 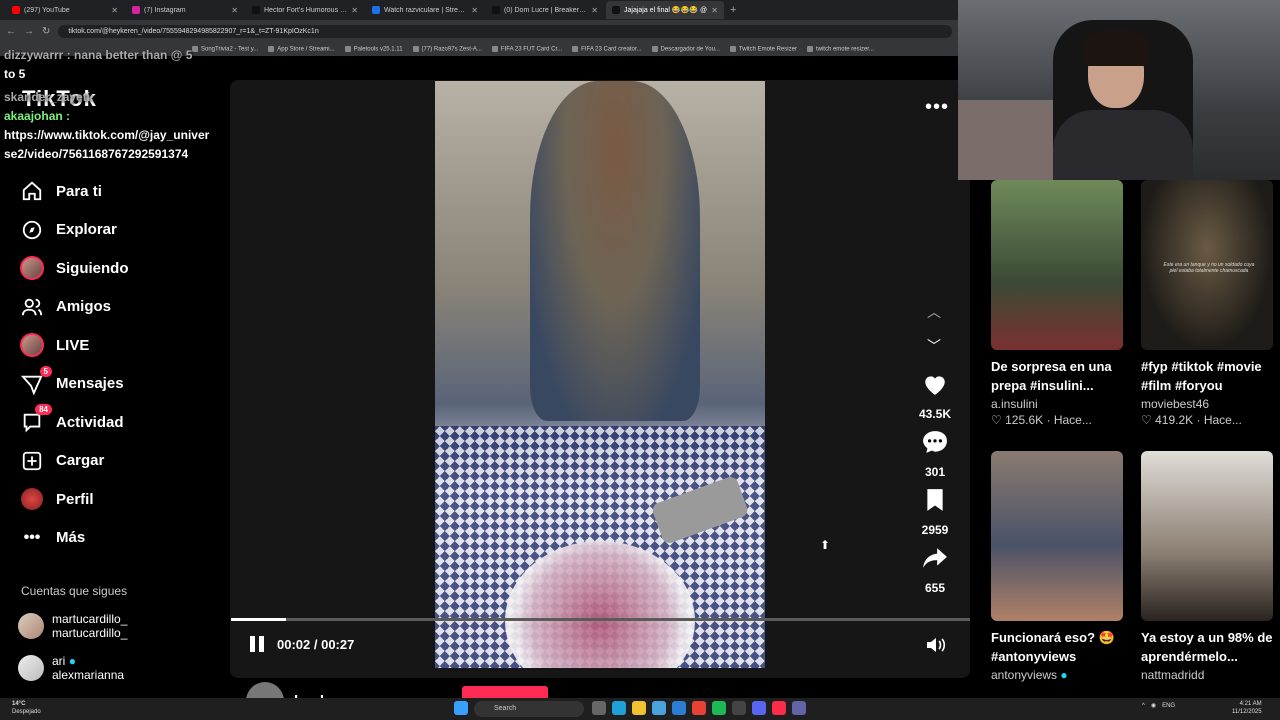 I want to click on chevron-up-icon: ︿, so click(x=934, y=312).